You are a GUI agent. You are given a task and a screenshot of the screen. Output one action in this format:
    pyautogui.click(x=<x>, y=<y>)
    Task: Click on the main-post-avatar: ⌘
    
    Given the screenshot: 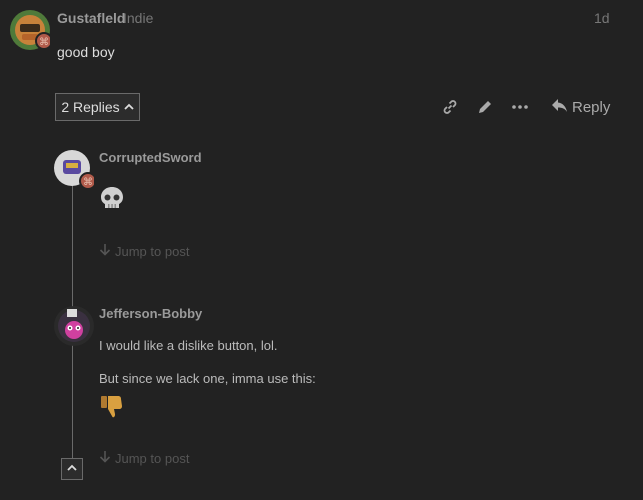 What is the action you would take?
    pyautogui.click(x=31, y=30)
    